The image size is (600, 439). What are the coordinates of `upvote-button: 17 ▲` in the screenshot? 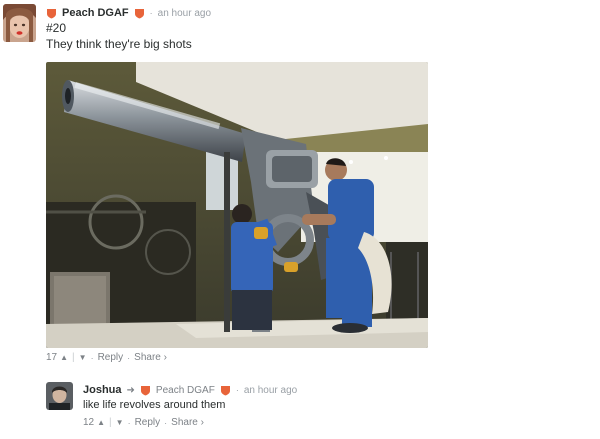 It's located at (57, 357).